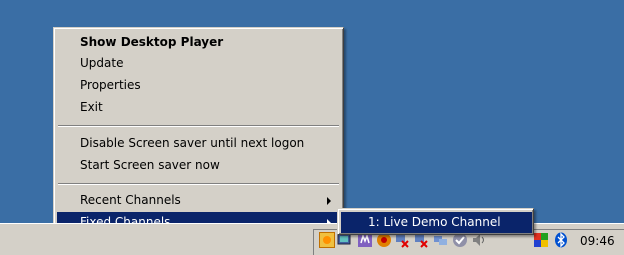 Image resolution: width=624 pixels, height=255 pixels. What do you see at coordinates (329, 201) in the screenshot?
I see `submenu-arrow-icon` at bounding box center [329, 201].